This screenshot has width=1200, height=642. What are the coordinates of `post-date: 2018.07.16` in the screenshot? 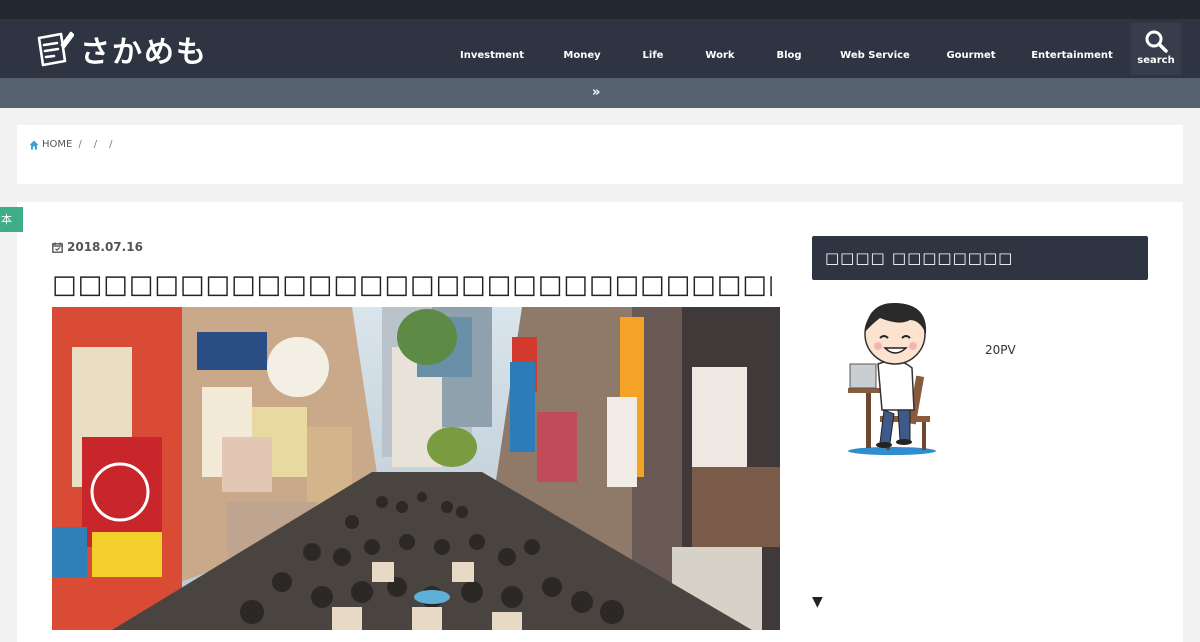 It's located at (97, 247).